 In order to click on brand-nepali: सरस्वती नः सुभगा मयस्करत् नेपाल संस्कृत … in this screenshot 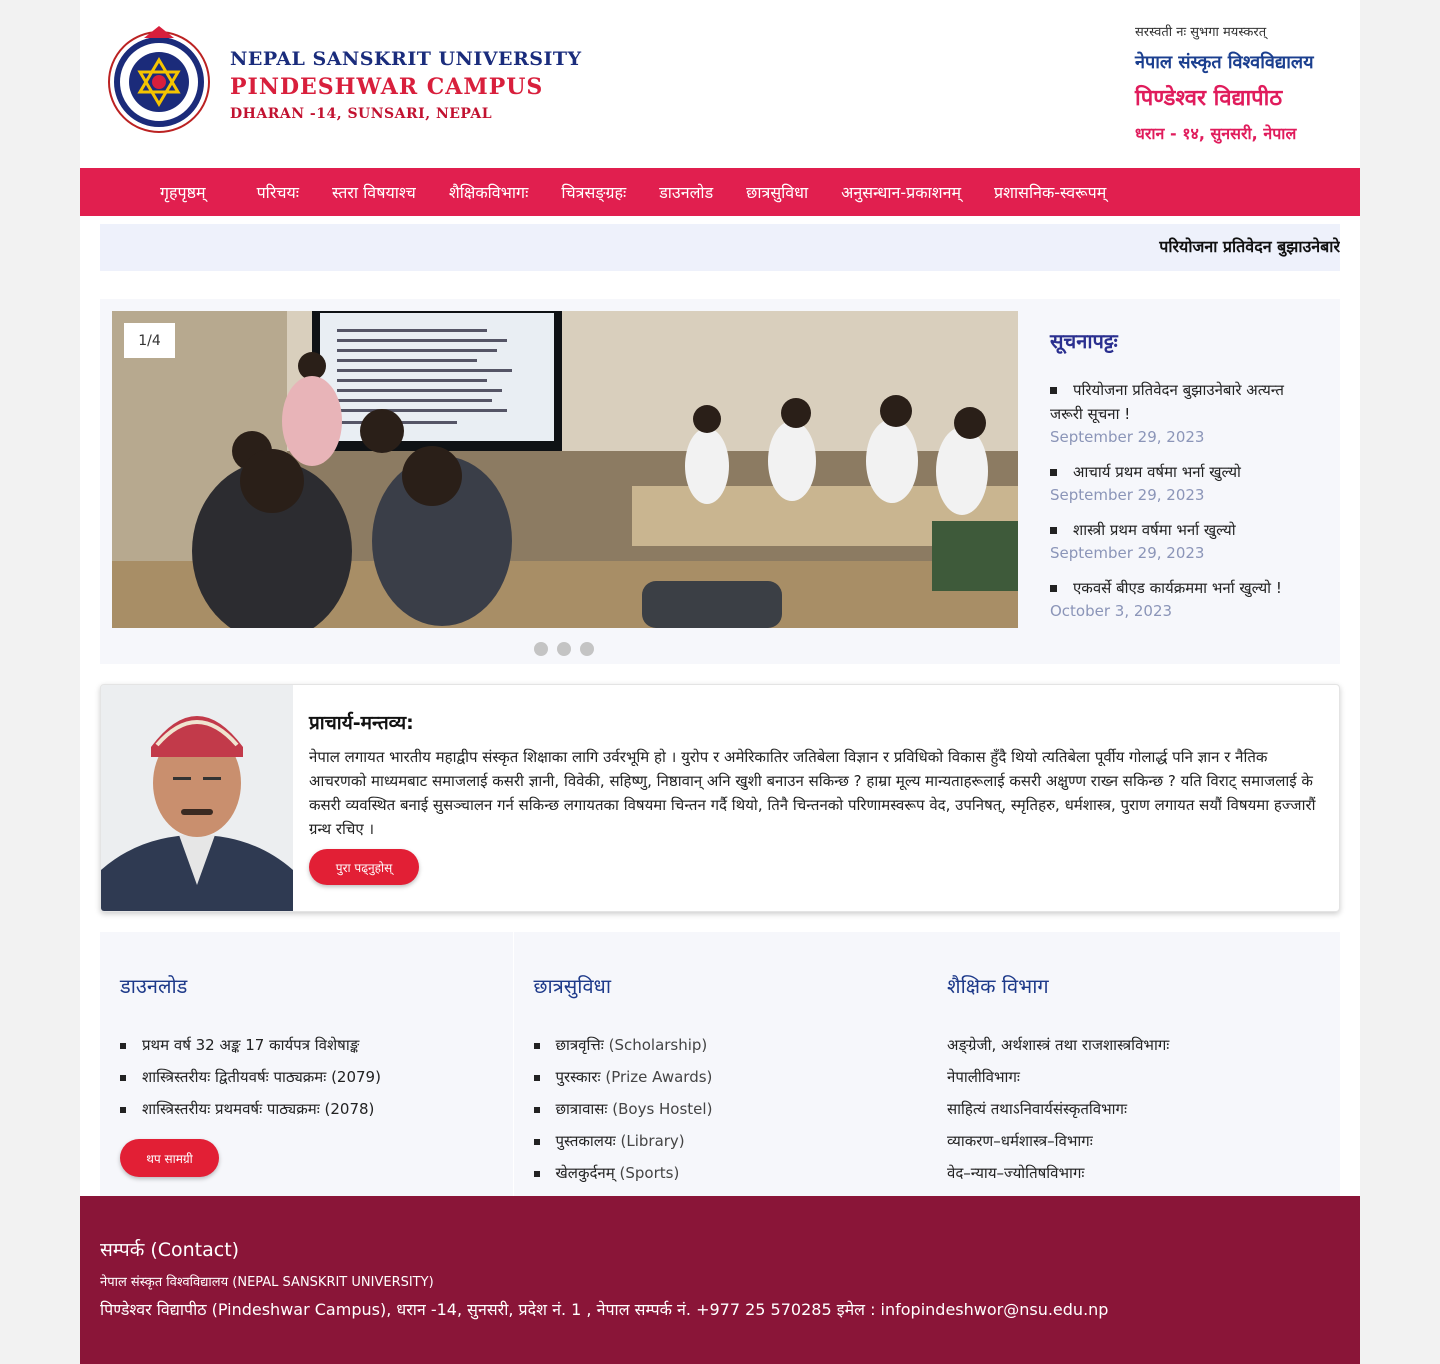, I will do `click(1224, 83)`.